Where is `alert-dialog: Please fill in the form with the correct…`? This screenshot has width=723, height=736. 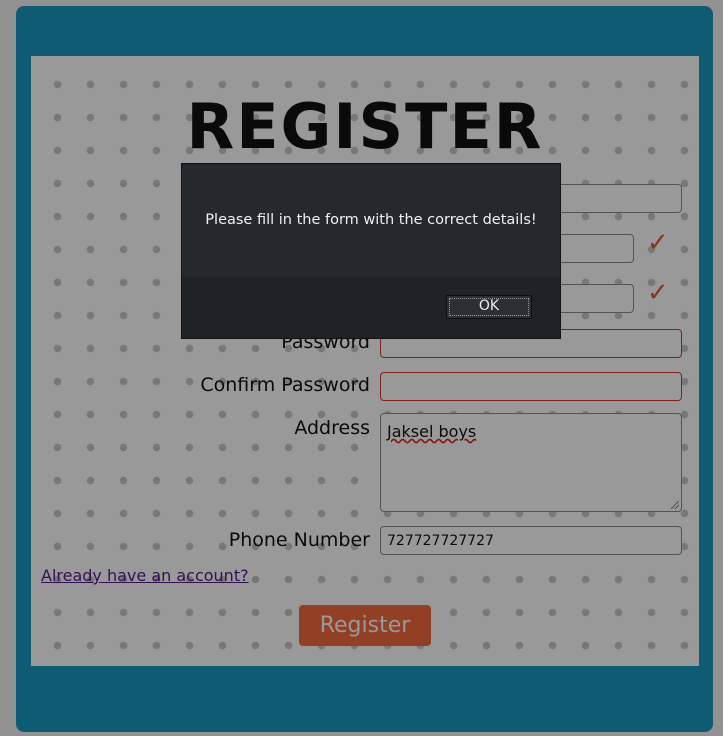
alert-dialog: Please fill in the form with the correct… is located at coordinates (371, 251).